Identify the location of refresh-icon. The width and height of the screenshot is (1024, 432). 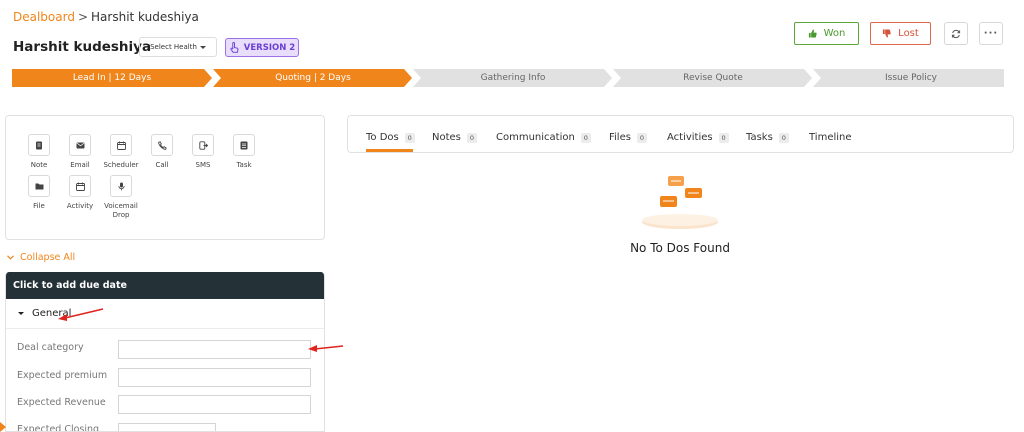
(956, 33).